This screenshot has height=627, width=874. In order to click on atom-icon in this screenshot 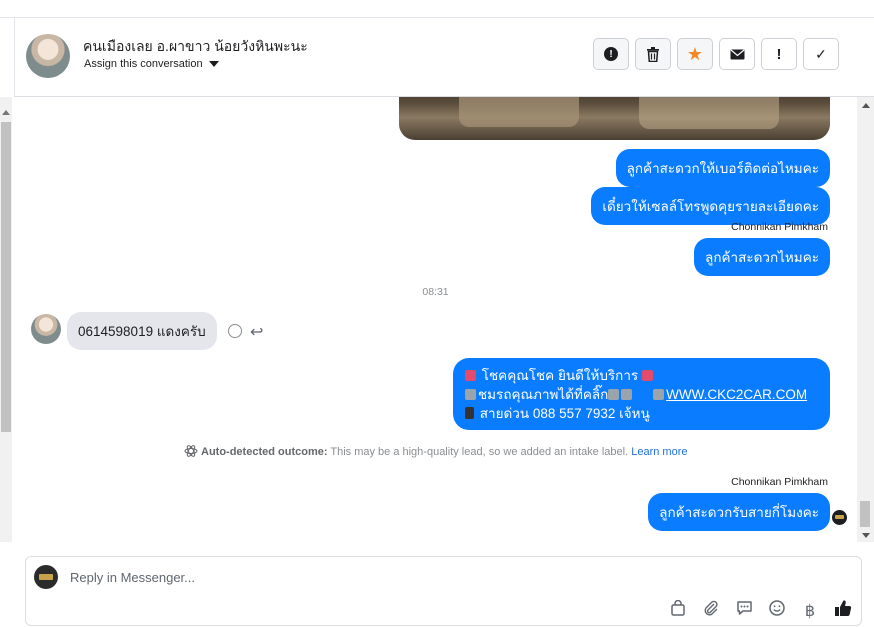, I will do `click(191, 451)`.